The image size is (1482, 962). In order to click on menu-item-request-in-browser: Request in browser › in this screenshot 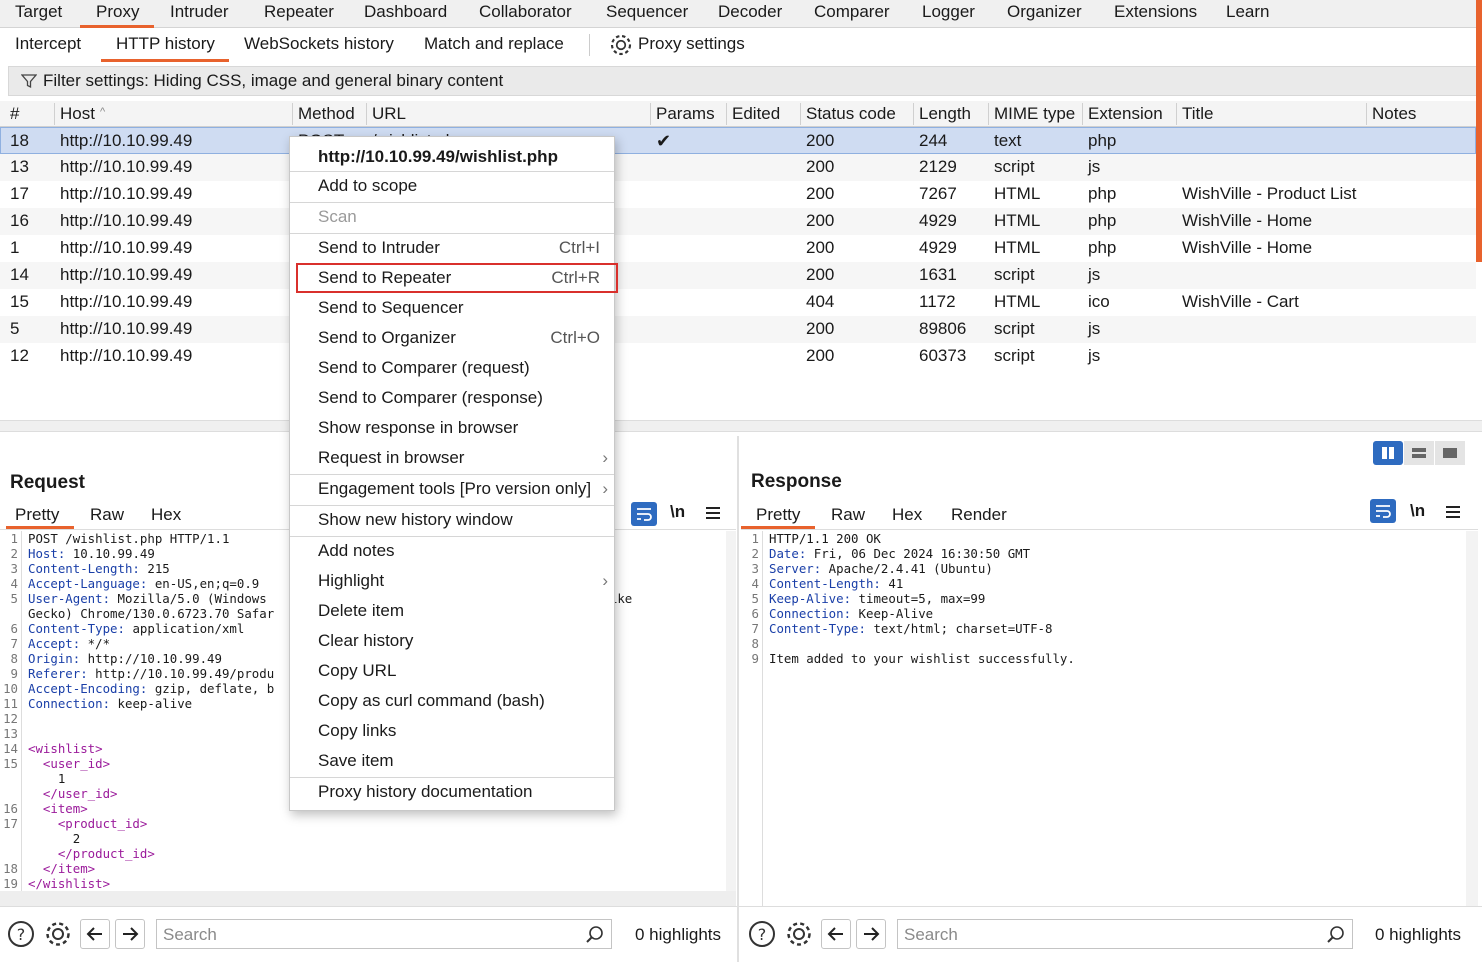, I will do `click(452, 459)`.